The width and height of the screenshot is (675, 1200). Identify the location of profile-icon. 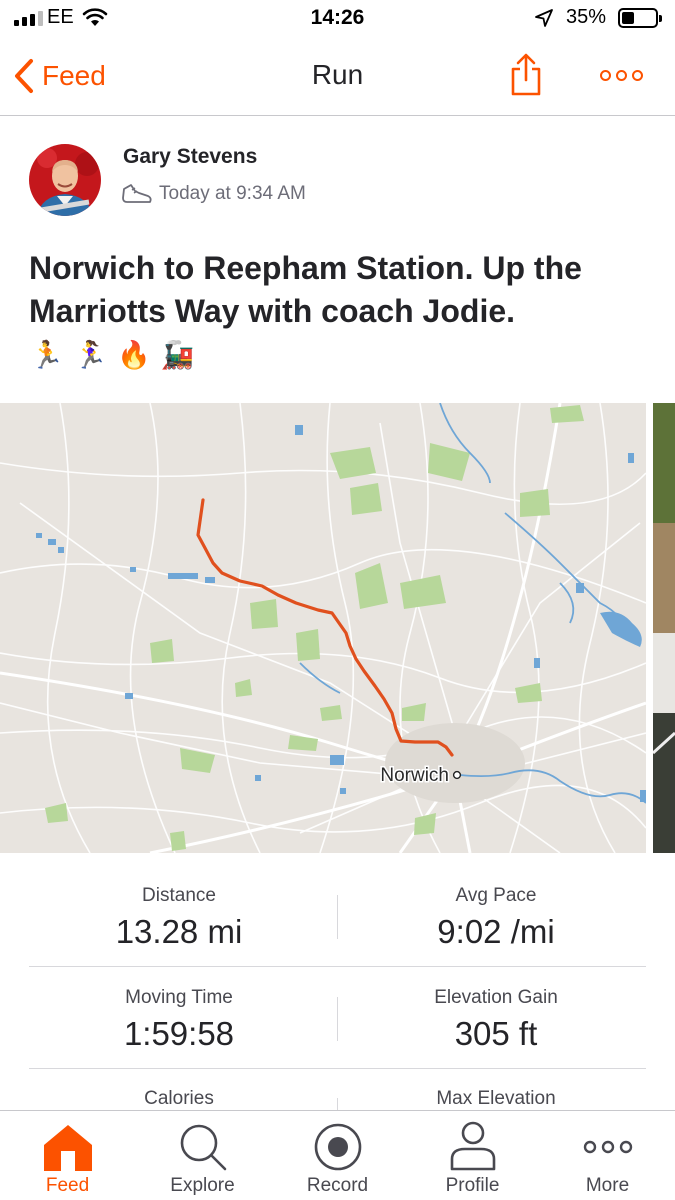
(473, 1146).